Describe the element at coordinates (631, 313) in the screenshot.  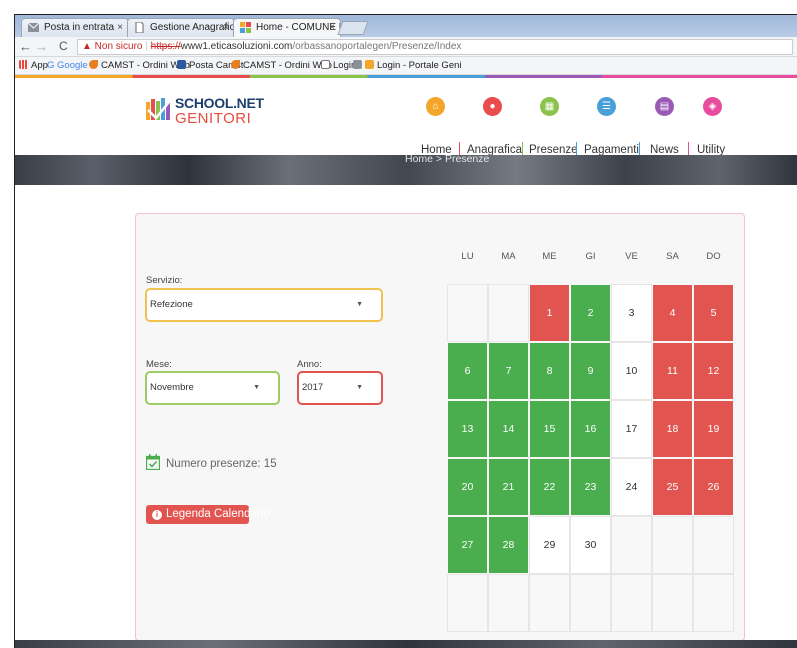
I see `calendar-day-3: 3` at that location.